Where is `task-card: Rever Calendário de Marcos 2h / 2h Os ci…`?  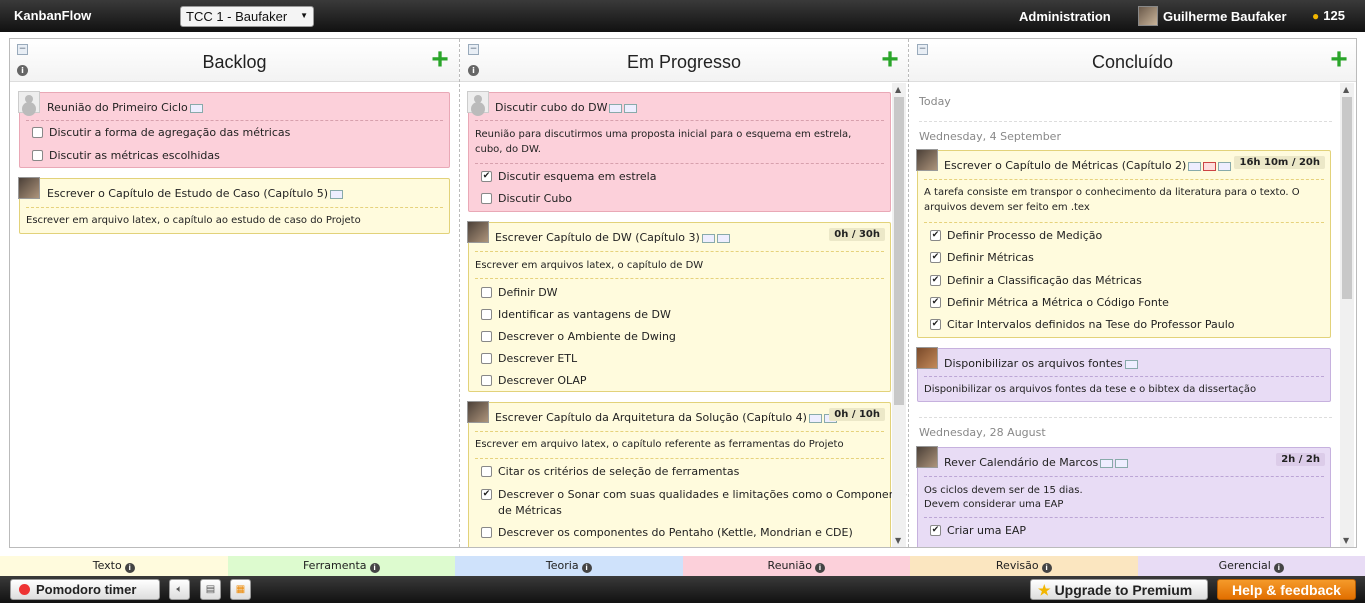 task-card: Rever Calendário de Marcos 2h / 2h Os ci… is located at coordinates (1123, 496).